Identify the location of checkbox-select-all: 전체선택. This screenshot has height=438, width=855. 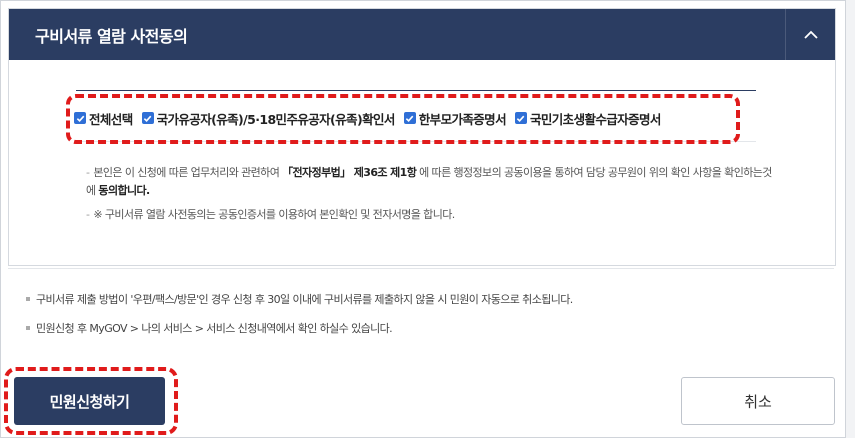
(103, 118).